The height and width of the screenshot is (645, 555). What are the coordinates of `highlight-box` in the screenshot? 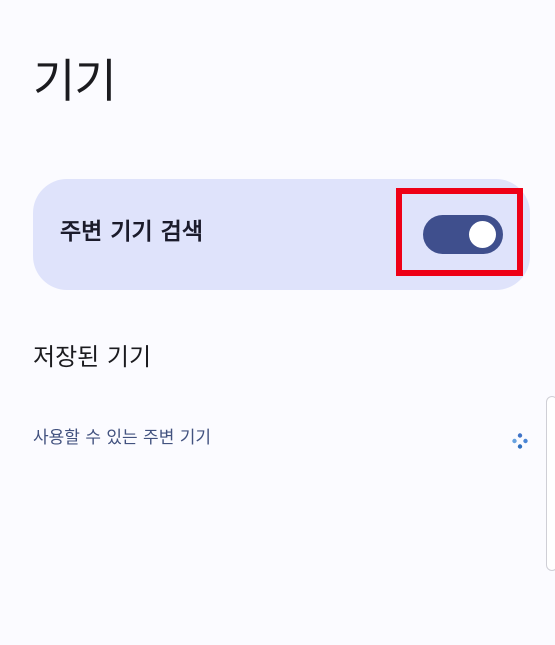 It's located at (459, 232).